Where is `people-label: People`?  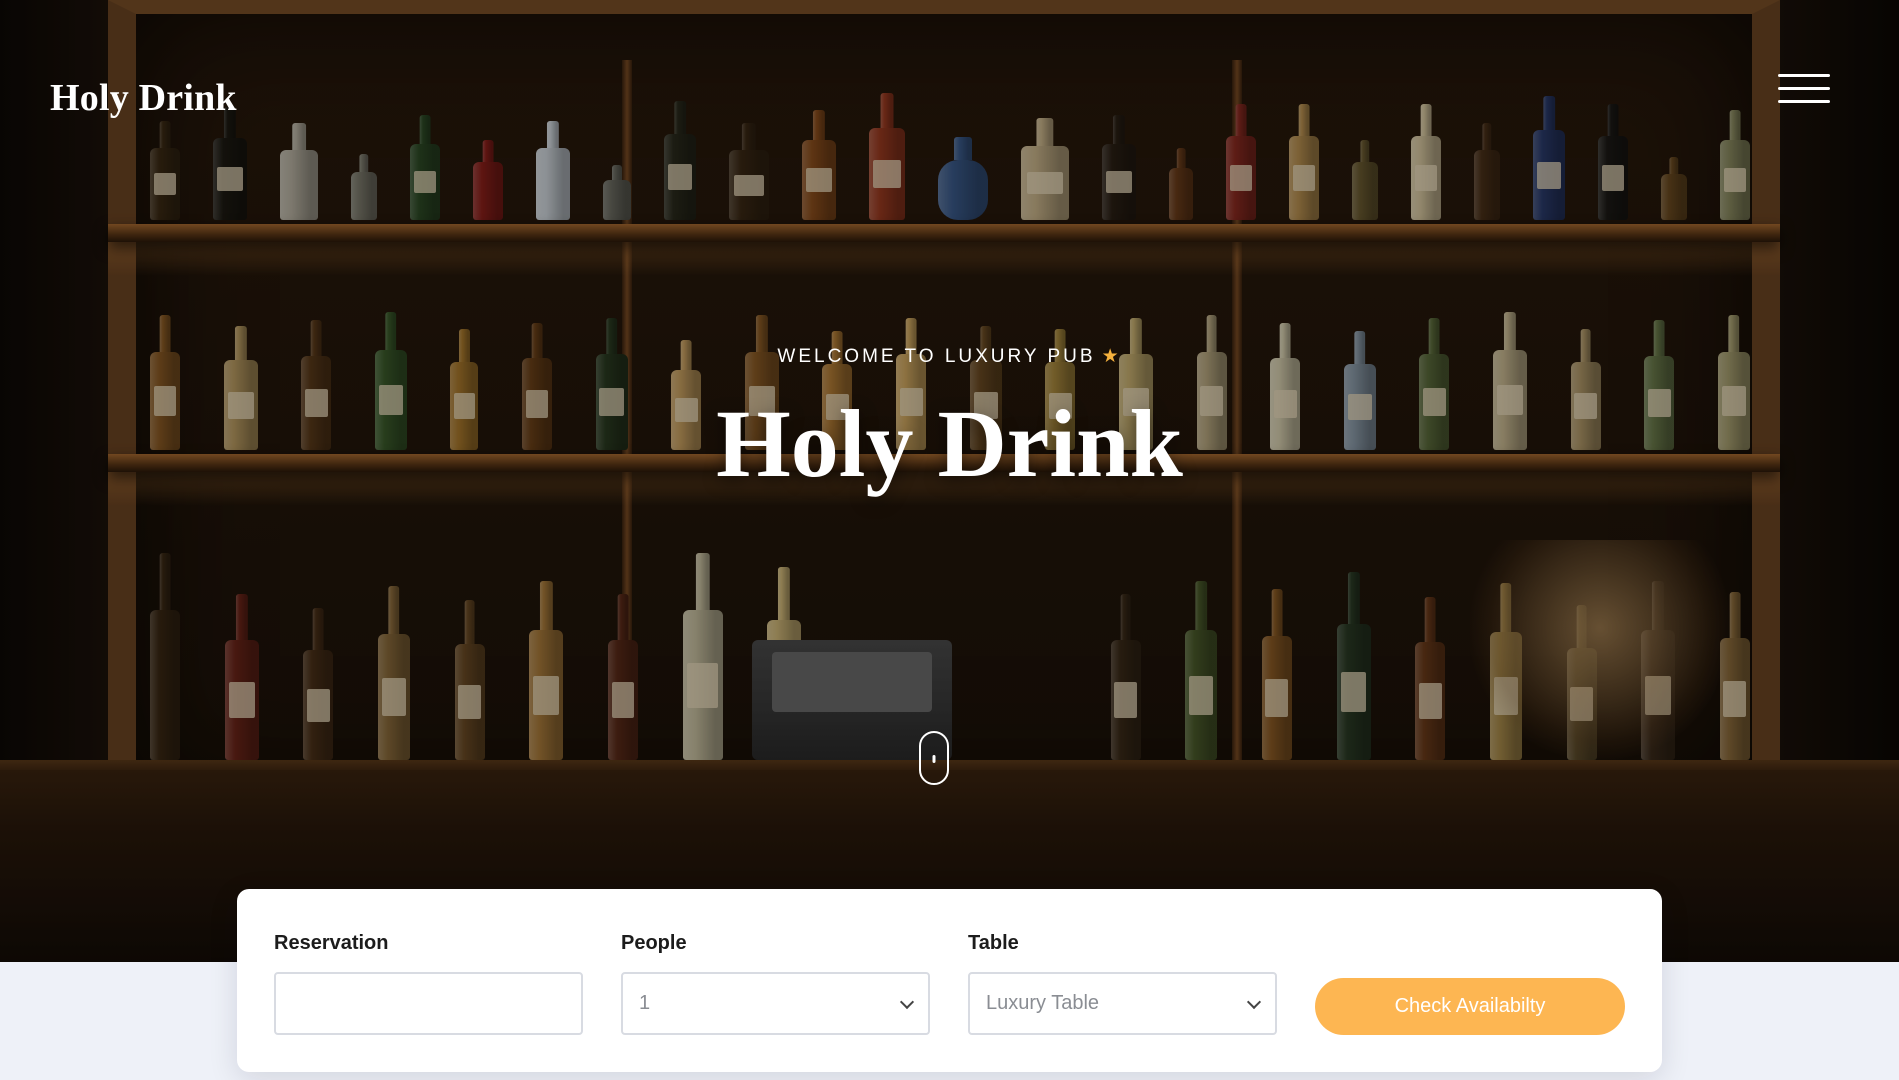
people-label: People is located at coordinates (654, 943).